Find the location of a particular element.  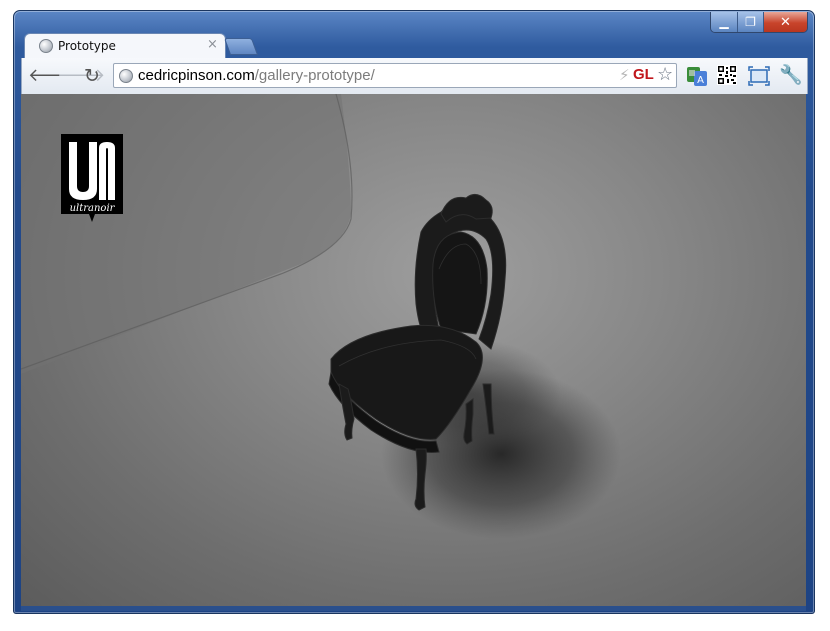

url-text: cedricpinson.com/gallery-prototype/ is located at coordinates (256, 75).